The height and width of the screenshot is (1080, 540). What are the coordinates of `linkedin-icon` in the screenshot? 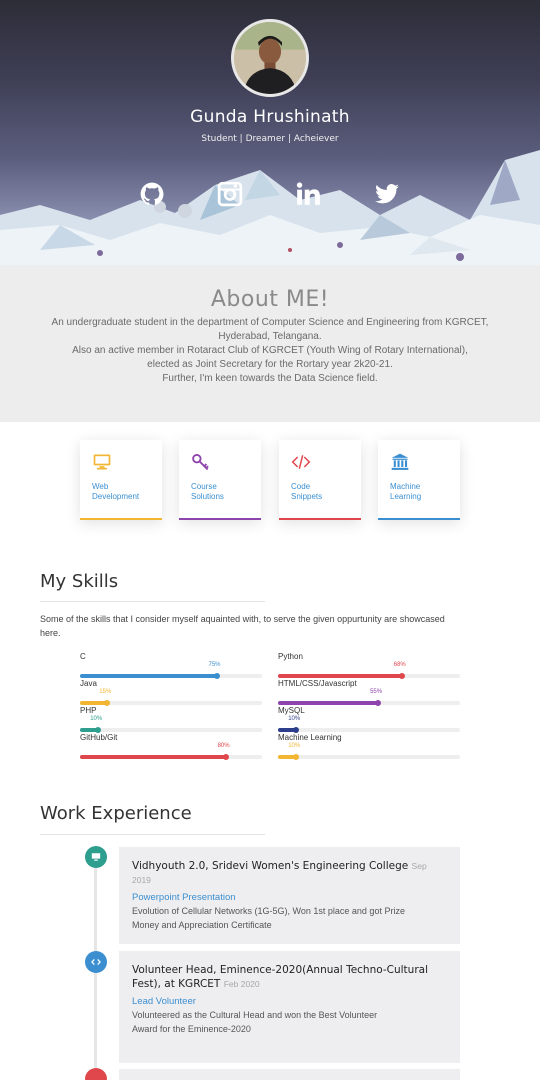 It's located at (308, 194).